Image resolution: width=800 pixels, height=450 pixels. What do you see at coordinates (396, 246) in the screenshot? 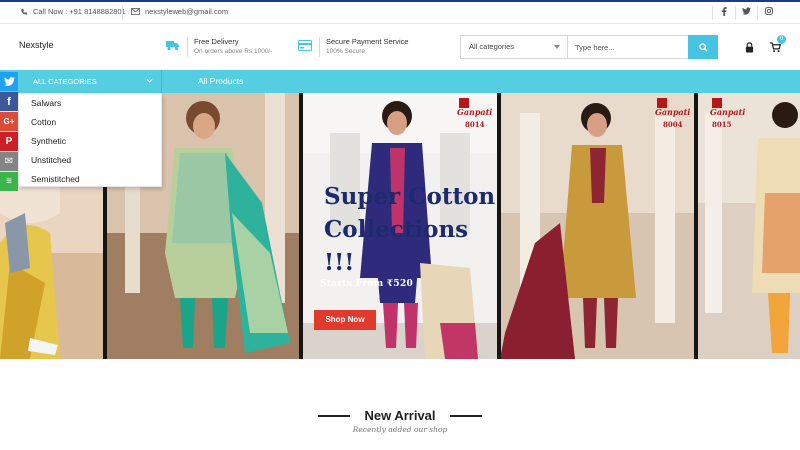
I see `headline-line: Collections !!!` at bounding box center [396, 246].